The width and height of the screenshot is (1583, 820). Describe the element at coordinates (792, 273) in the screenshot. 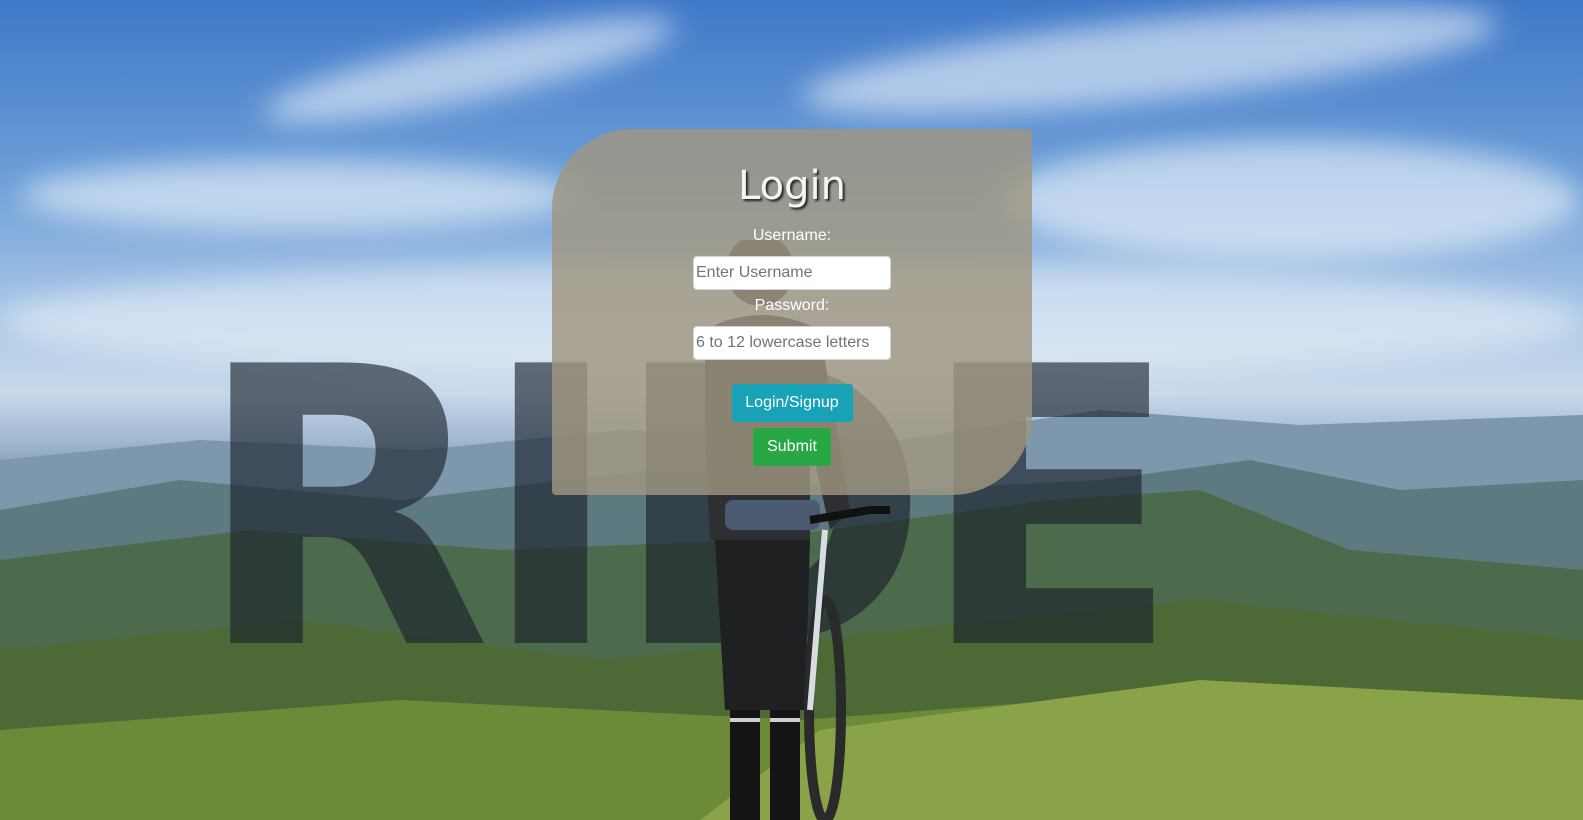

I see `username-input` at that location.